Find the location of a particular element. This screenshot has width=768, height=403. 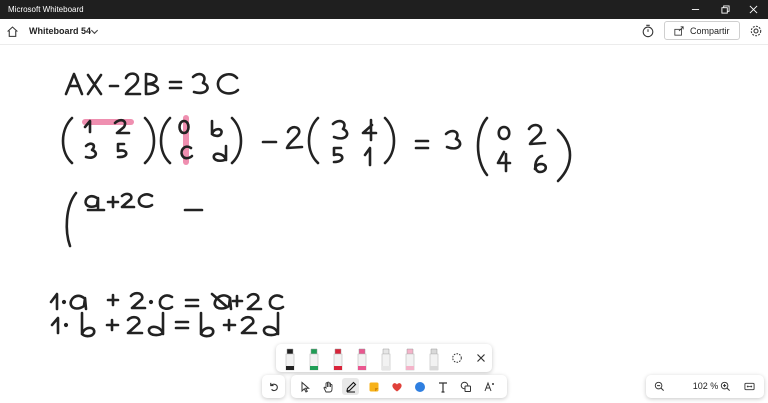

board-name: Whiteboard 54 is located at coordinates (60, 31).